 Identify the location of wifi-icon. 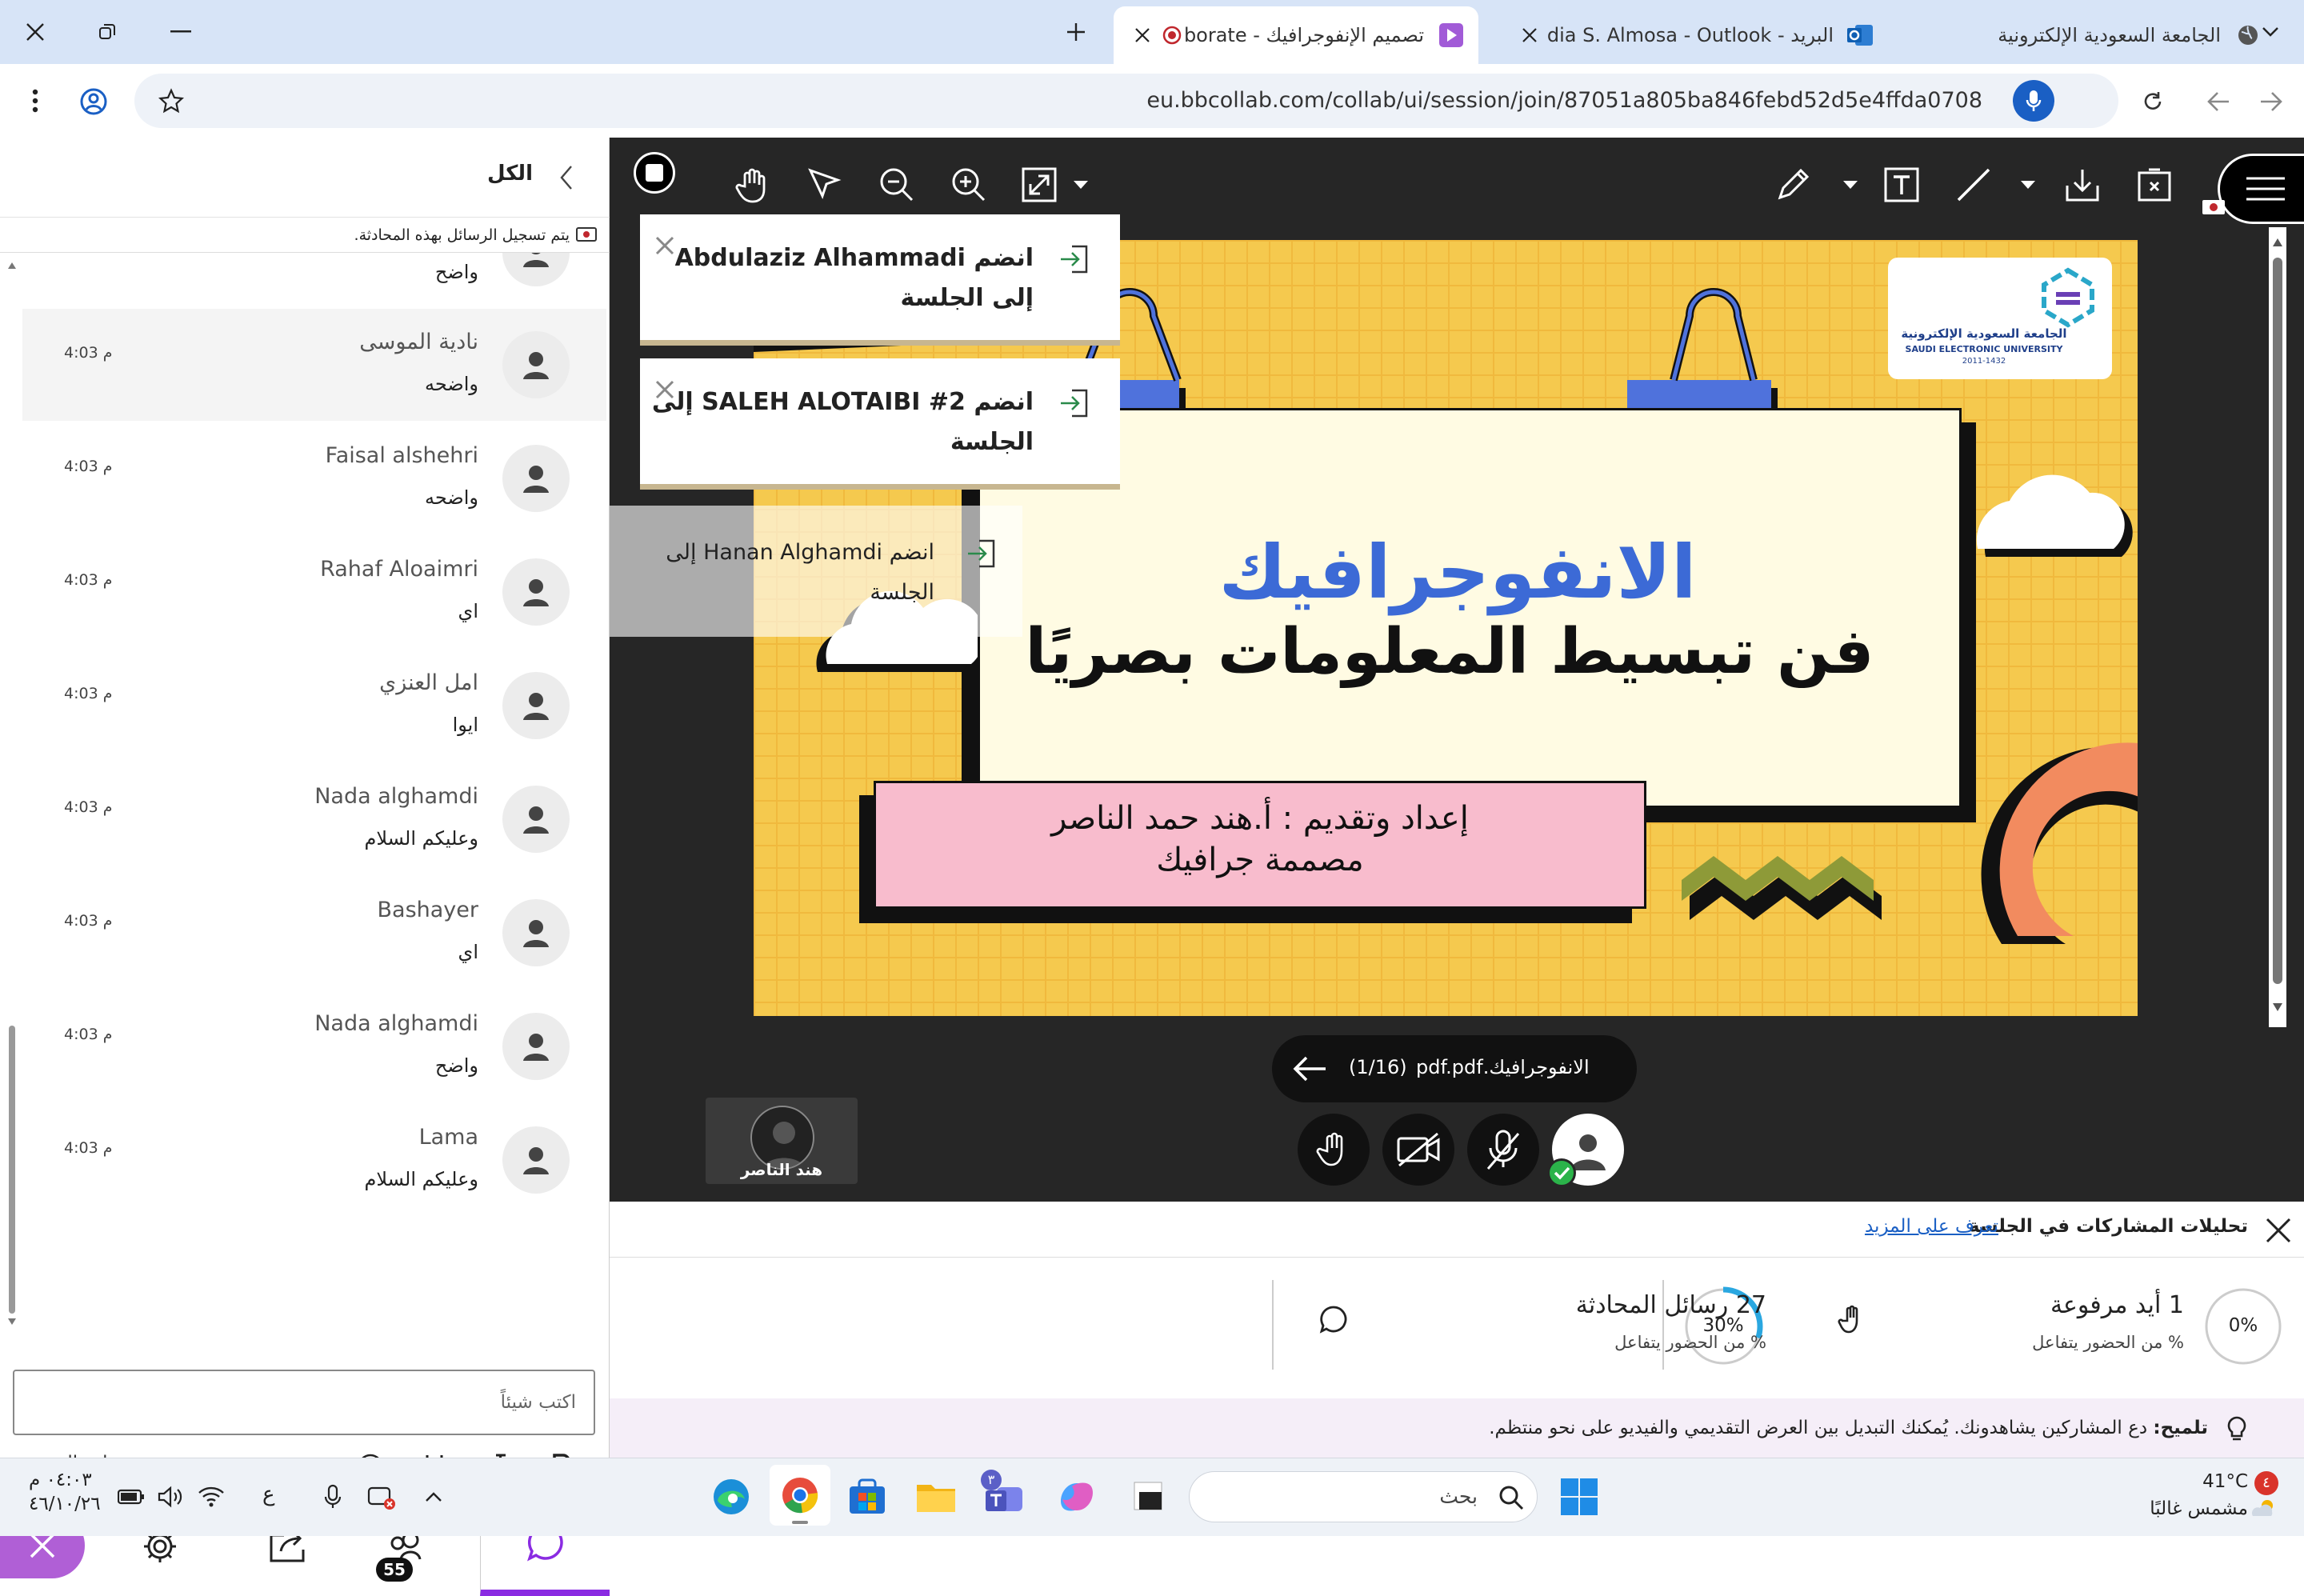
(211, 1497).